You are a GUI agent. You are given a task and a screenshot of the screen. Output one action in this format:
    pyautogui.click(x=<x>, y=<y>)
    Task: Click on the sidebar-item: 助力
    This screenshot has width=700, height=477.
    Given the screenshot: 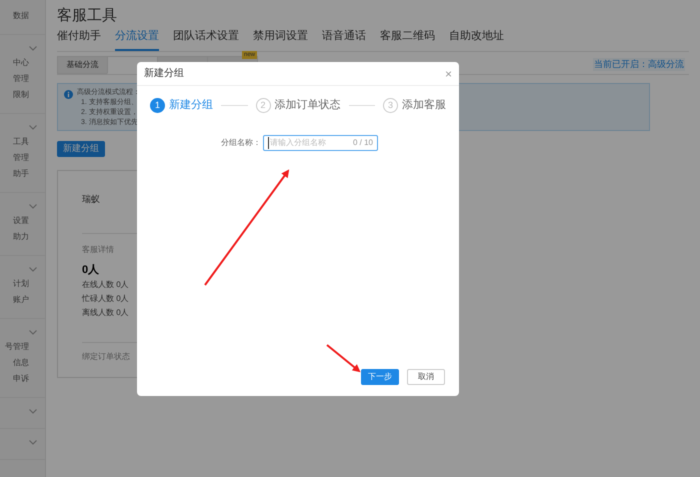 What is the action you would take?
    pyautogui.click(x=21, y=237)
    